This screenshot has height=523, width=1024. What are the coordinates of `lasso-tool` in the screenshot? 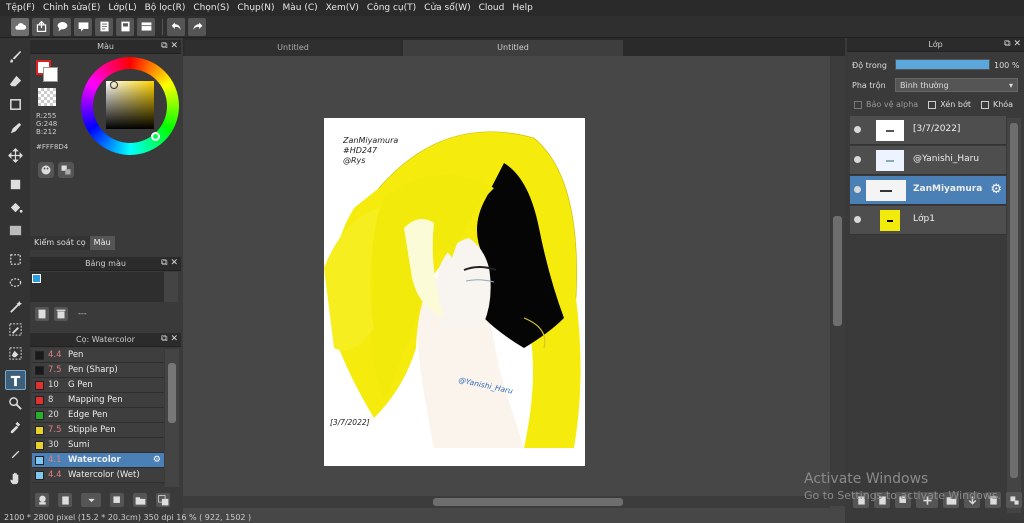 It's located at (15, 283).